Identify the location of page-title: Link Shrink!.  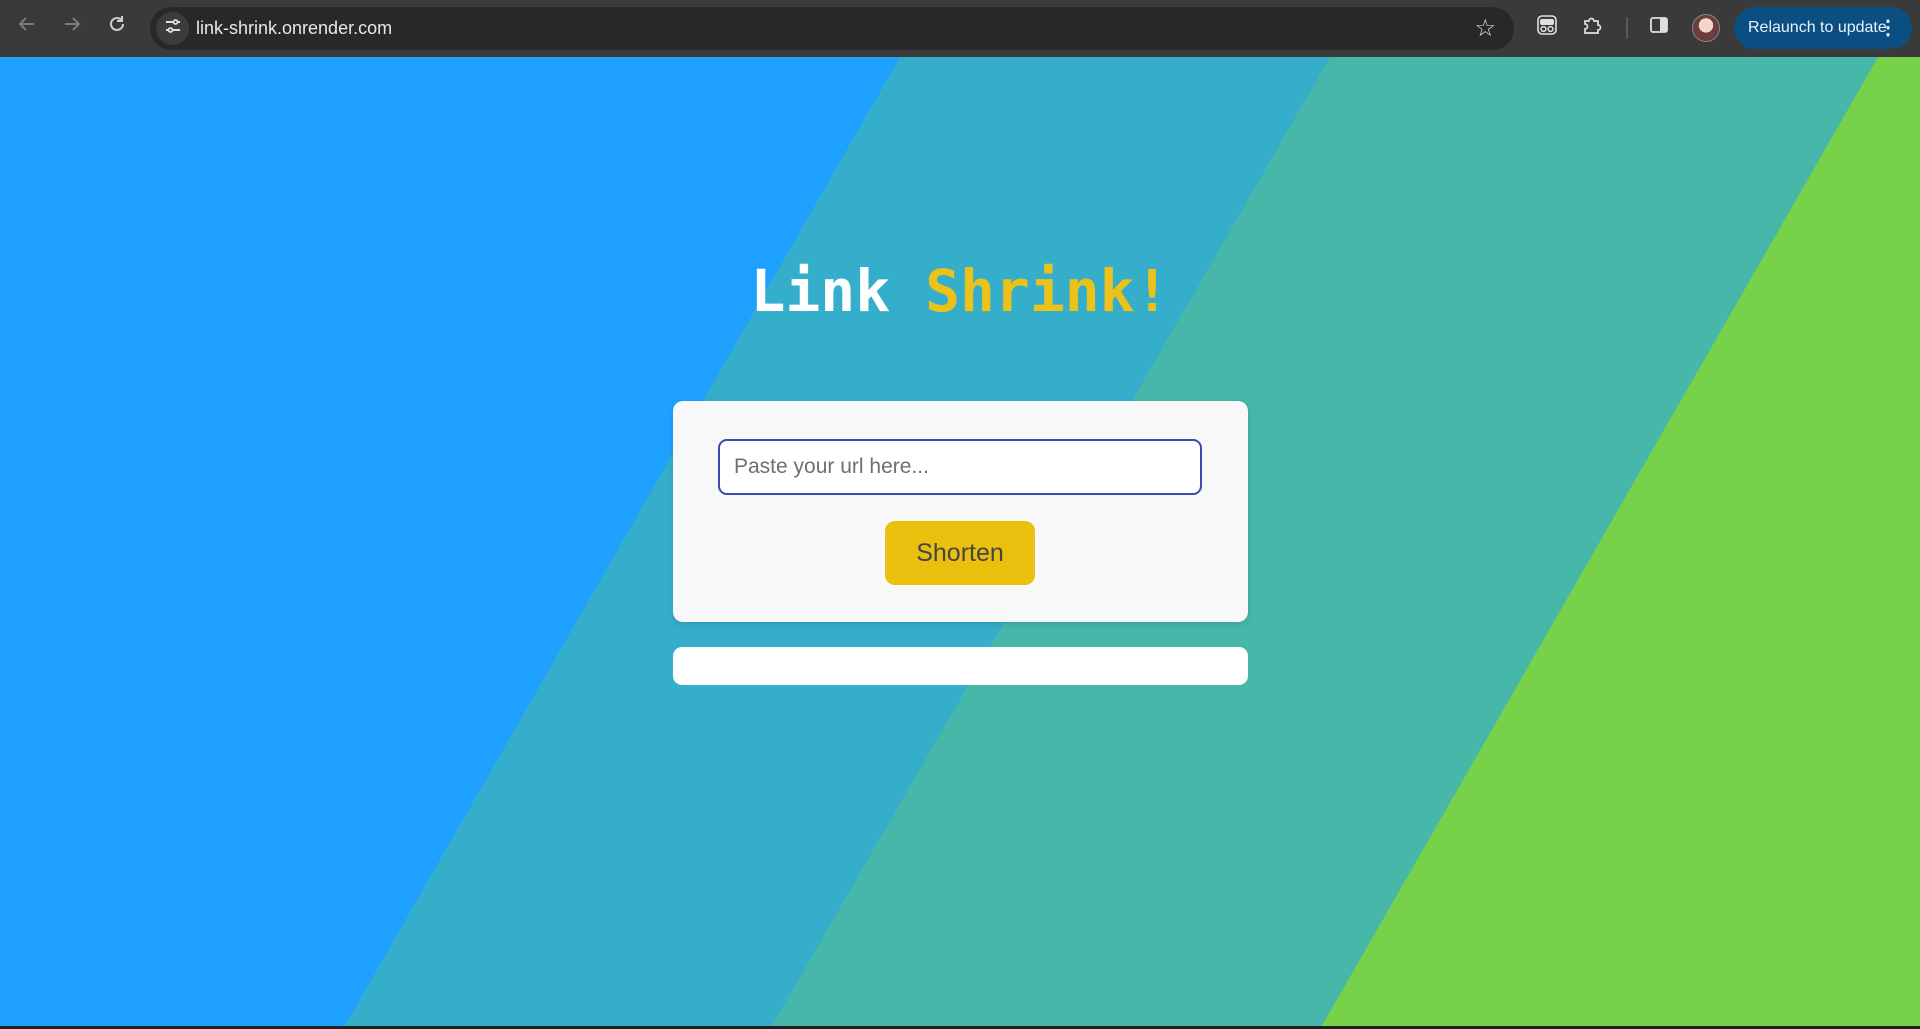
(960, 291).